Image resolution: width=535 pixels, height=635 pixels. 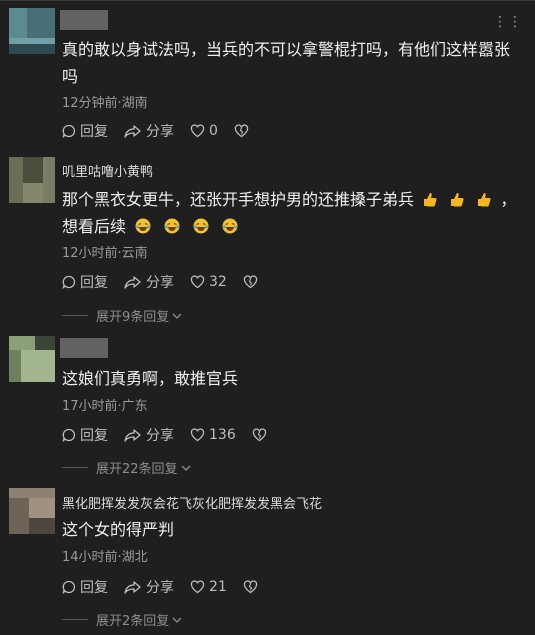 I want to click on comment-text-main: 那个黑衣女更牛，还张开手想护男的还推搡子弟兵, so click(x=238, y=199).